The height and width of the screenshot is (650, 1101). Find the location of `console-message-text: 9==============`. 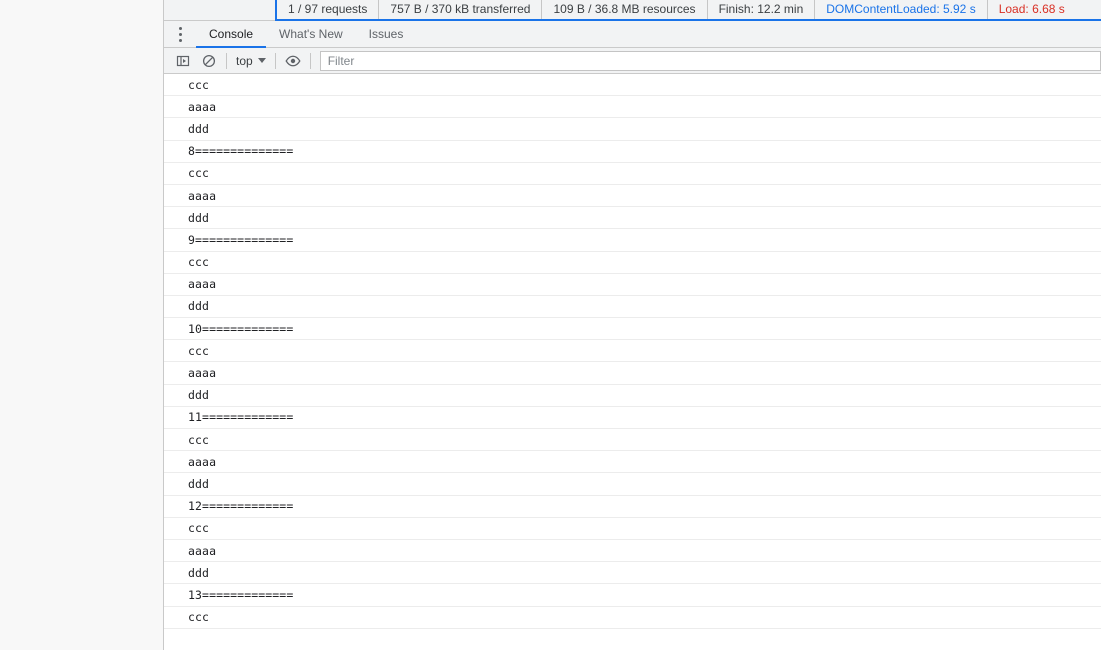

console-message-text: 9============== is located at coordinates (241, 239).